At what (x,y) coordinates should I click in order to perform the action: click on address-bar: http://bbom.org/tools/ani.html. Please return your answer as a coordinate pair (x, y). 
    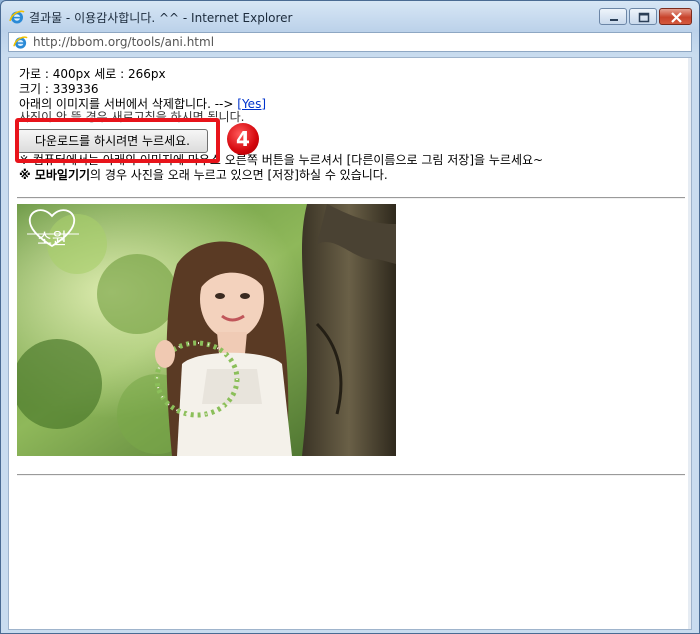
    Looking at the image, I should click on (350, 42).